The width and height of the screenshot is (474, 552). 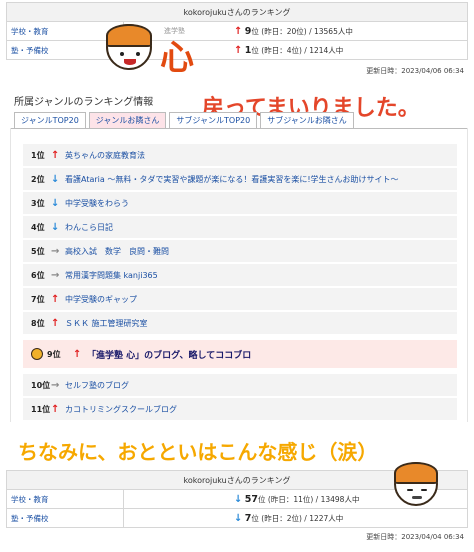 I want to click on list-item: 4位 ↓ わんこら日記, so click(x=240, y=227).